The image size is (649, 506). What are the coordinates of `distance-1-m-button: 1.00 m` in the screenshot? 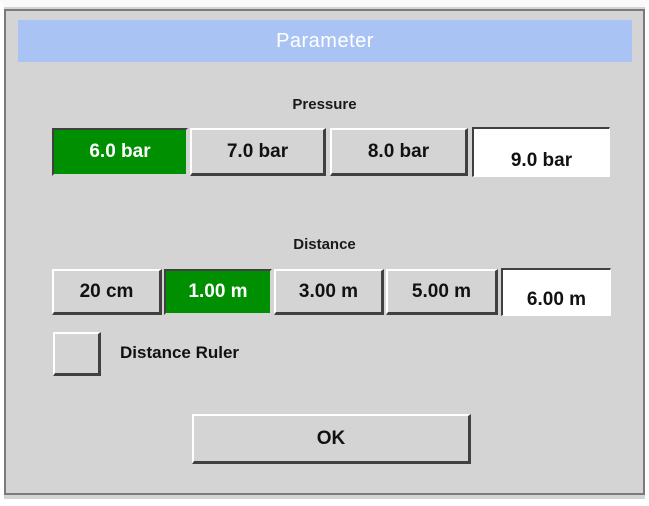 It's located at (218, 292).